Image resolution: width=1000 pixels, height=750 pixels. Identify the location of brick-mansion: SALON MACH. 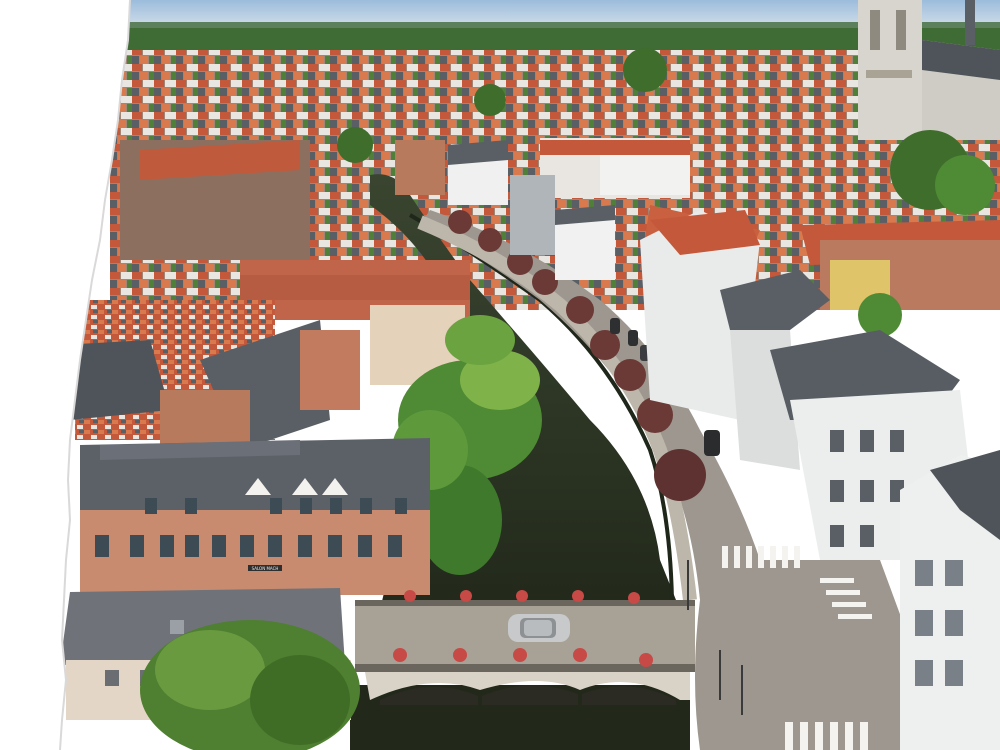
(255, 516).